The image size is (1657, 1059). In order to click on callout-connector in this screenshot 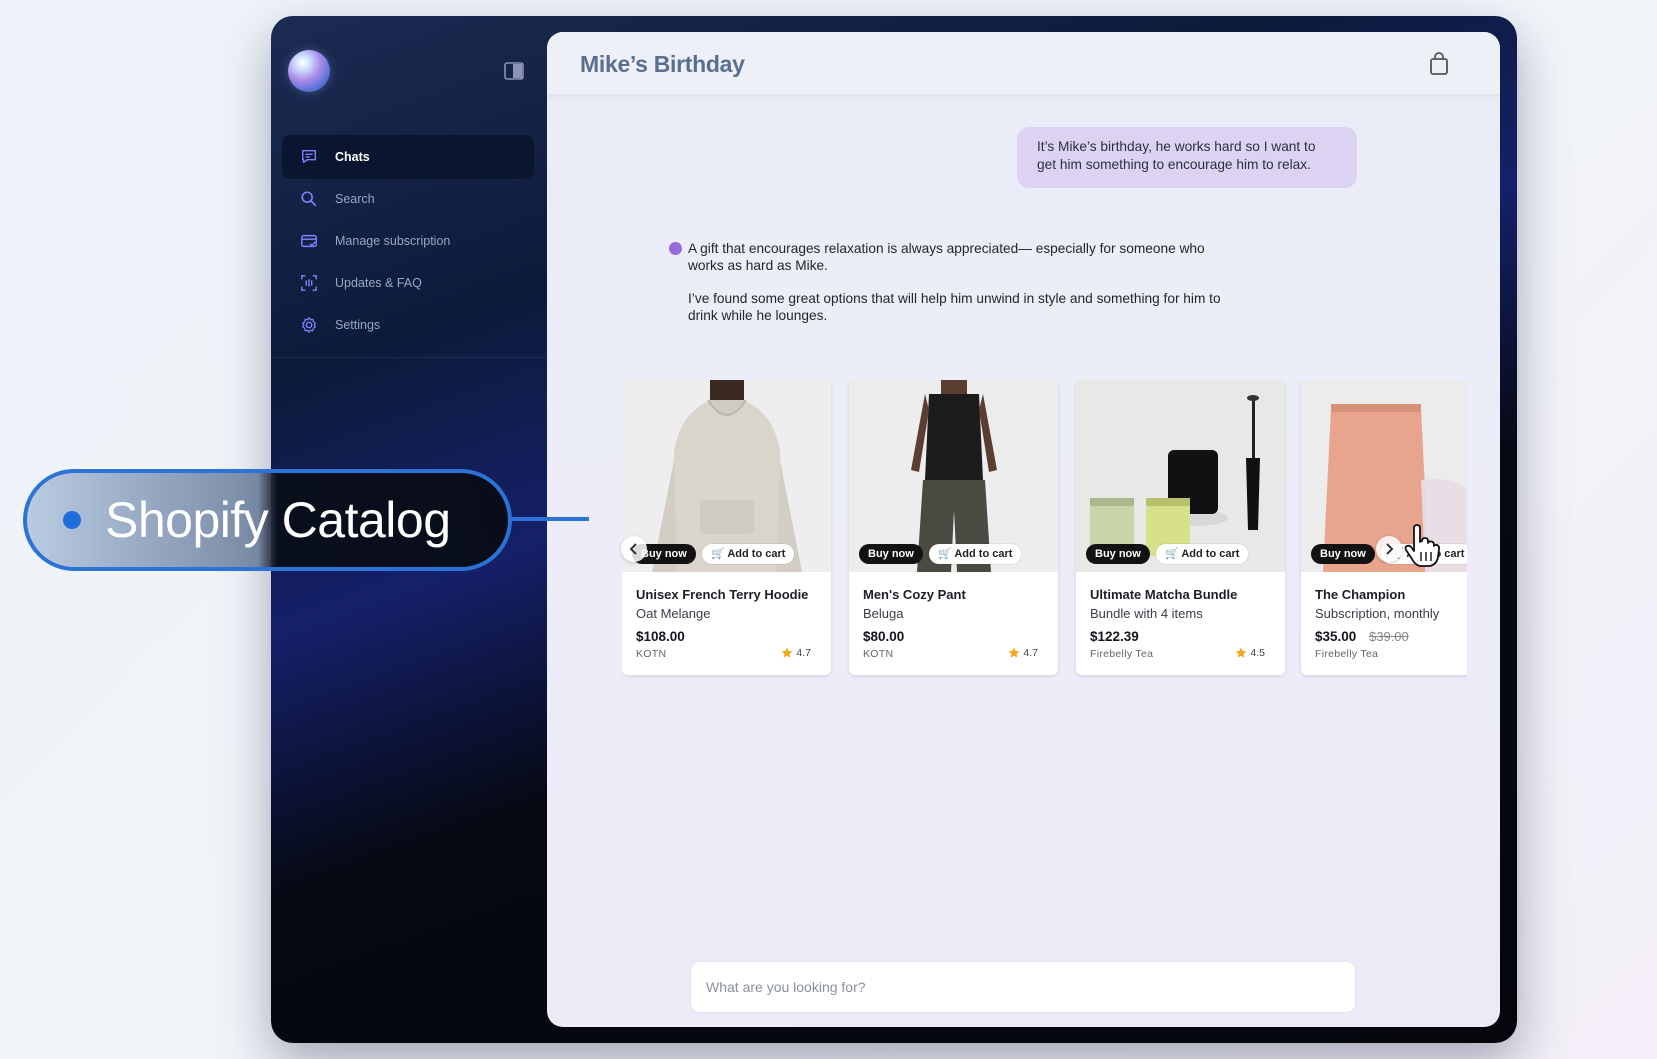, I will do `click(550, 519)`.